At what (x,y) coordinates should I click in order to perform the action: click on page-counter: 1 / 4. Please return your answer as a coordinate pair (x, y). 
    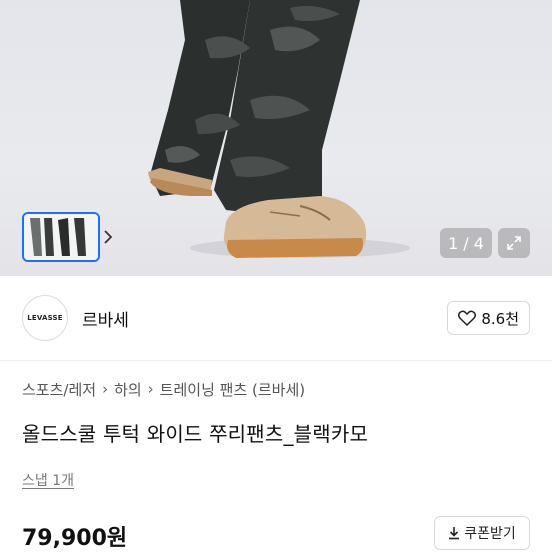
    Looking at the image, I should click on (466, 243).